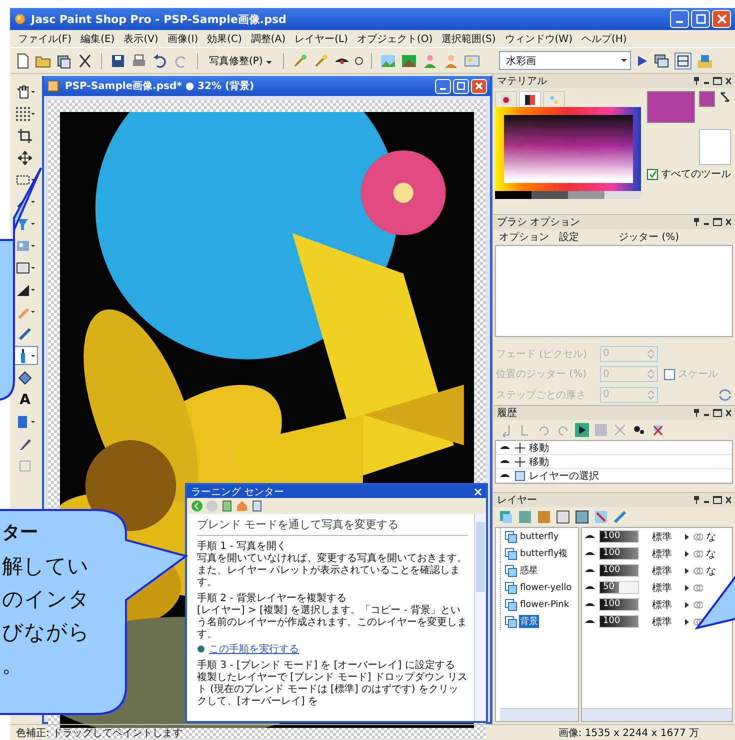 Image resolution: width=735 pixels, height=740 pixels. I want to click on ant-icon, so click(639, 430).